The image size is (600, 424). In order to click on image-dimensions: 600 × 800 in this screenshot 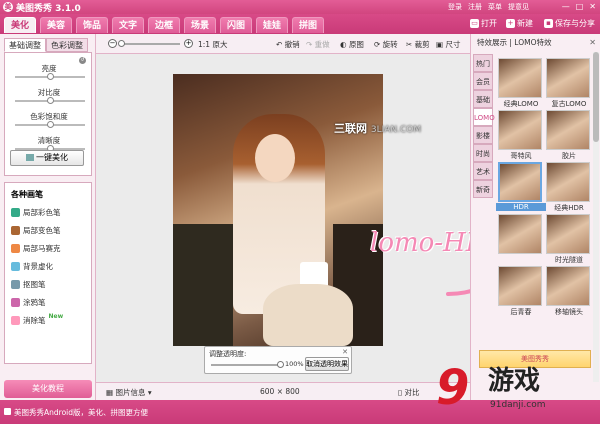, I will do `click(280, 391)`.